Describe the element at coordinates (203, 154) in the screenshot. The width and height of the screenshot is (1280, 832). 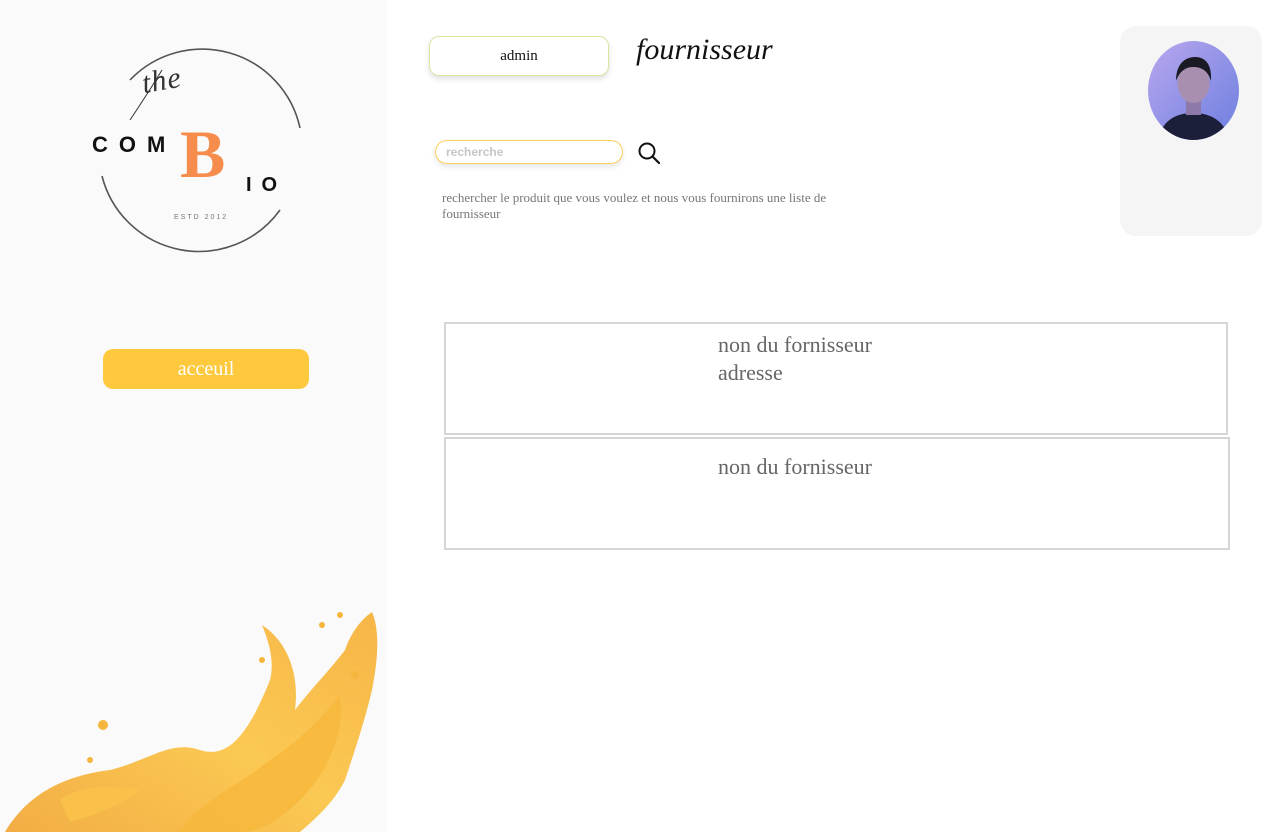
I see `logo-b-letter: B` at that location.